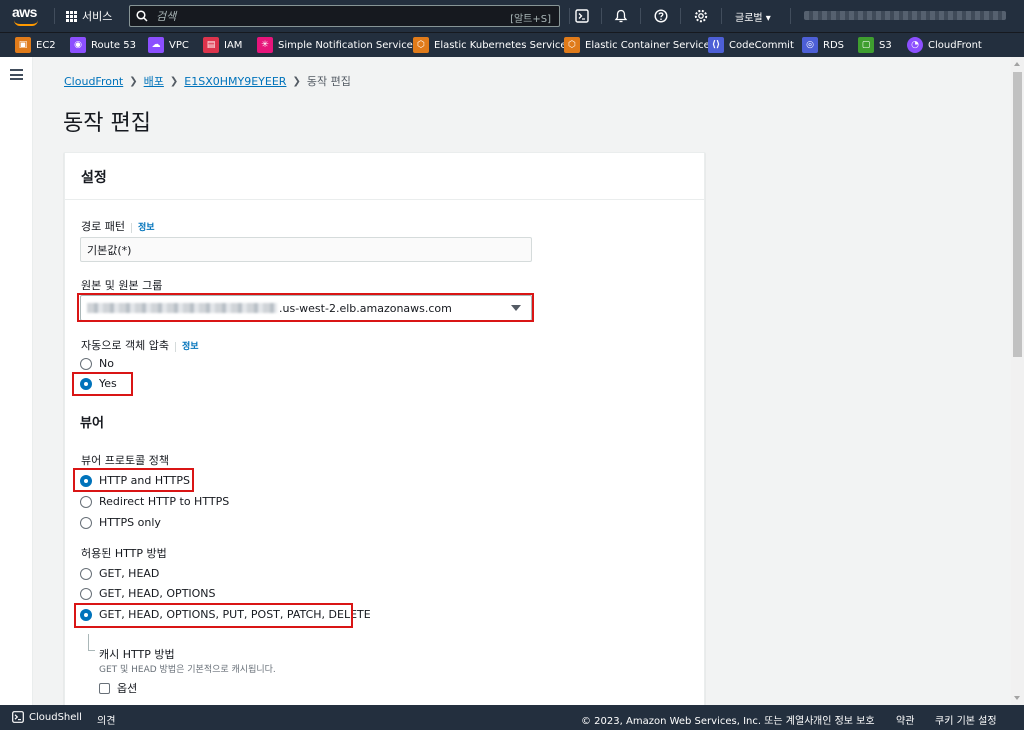 The width and height of the screenshot is (1024, 730). What do you see at coordinates (637, 45) in the screenshot?
I see `fav-ecs: ⬡ Elastic Container Service` at bounding box center [637, 45].